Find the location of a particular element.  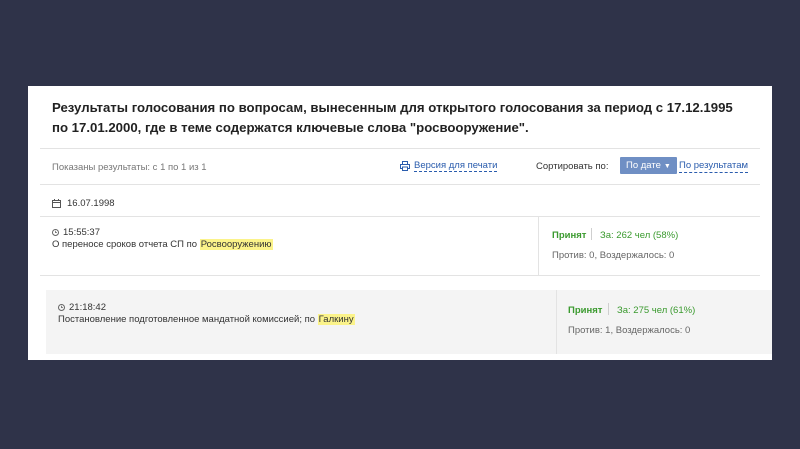

caret-down-icon: ▼ is located at coordinates (667, 166).